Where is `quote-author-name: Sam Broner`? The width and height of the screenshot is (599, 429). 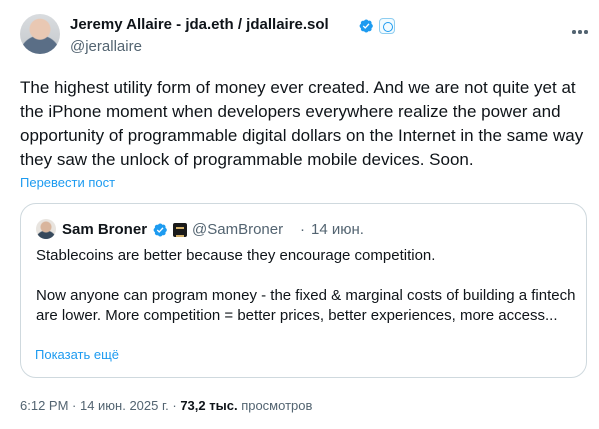
quote-author-name: Sam Broner is located at coordinates (105, 229).